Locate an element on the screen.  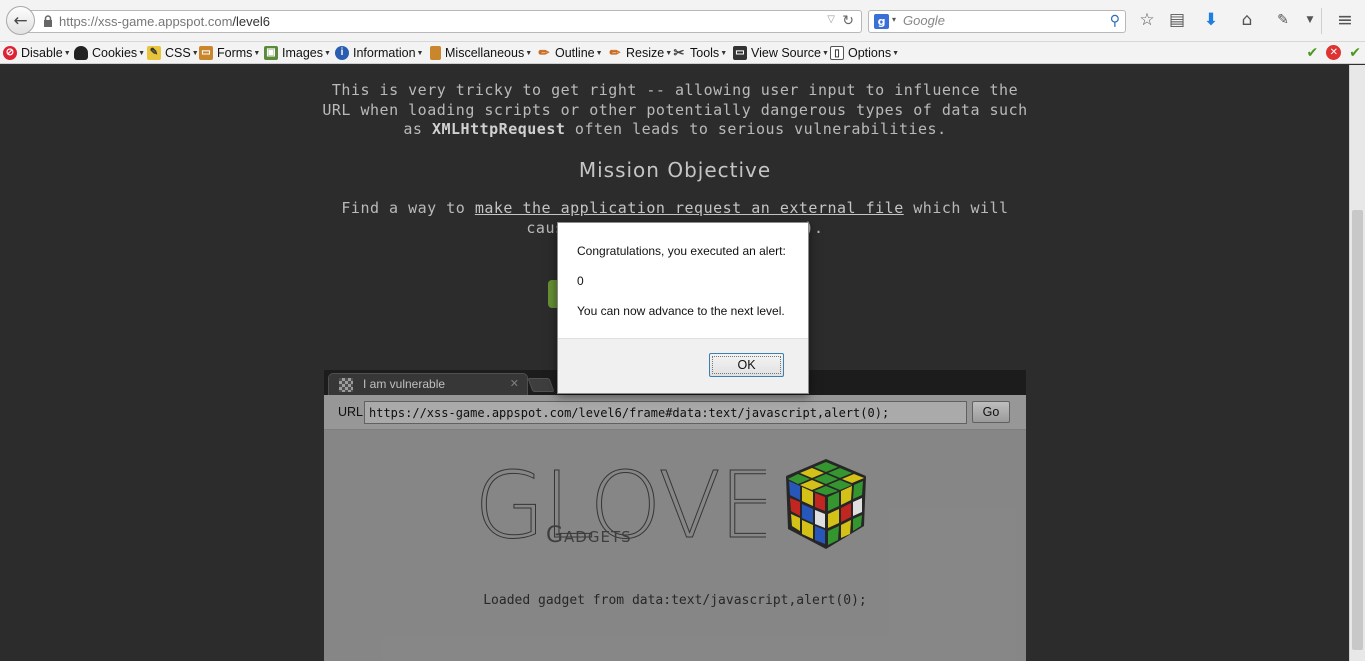
outline-pencil-icon: ✏ is located at coordinates (544, 52).